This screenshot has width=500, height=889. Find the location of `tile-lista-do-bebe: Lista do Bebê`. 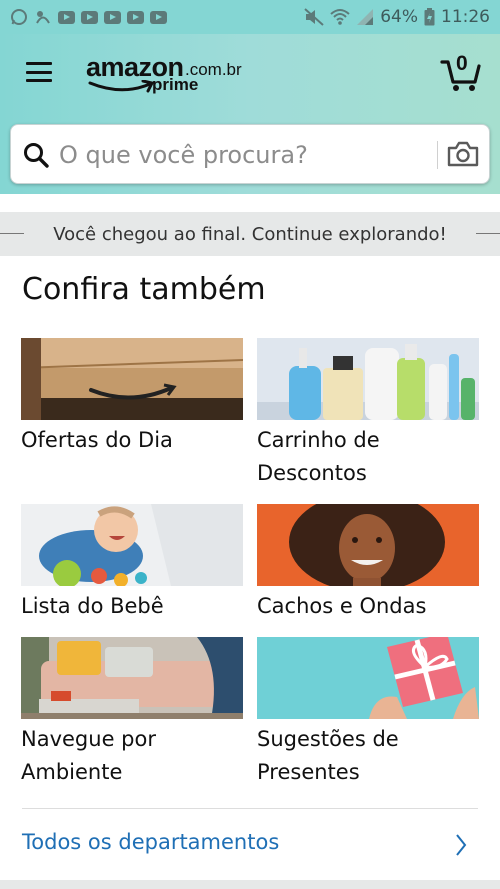

tile-lista-do-bebe: Lista do Bebê is located at coordinates (132, 563).